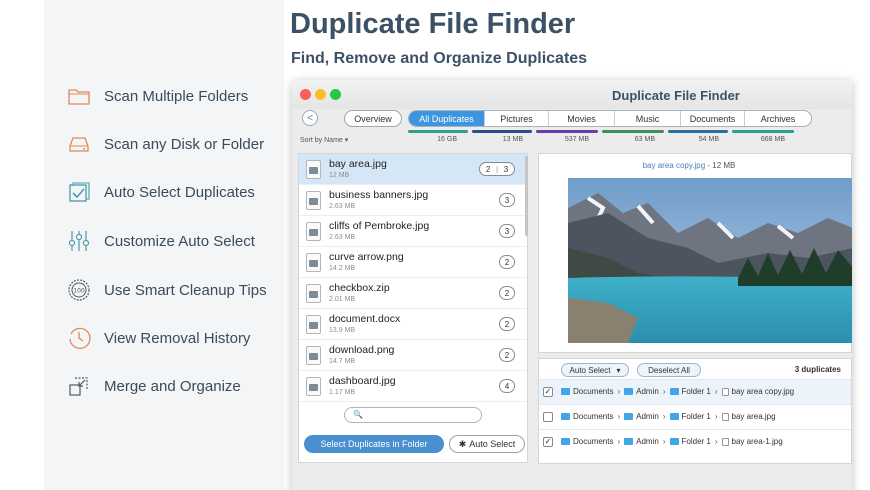 This screenshot has width=870, height=490. What do you see at coordinates (447, 139) in the screenshot?
I see `size-all: 16 GB` at bounding box center [447, 139].